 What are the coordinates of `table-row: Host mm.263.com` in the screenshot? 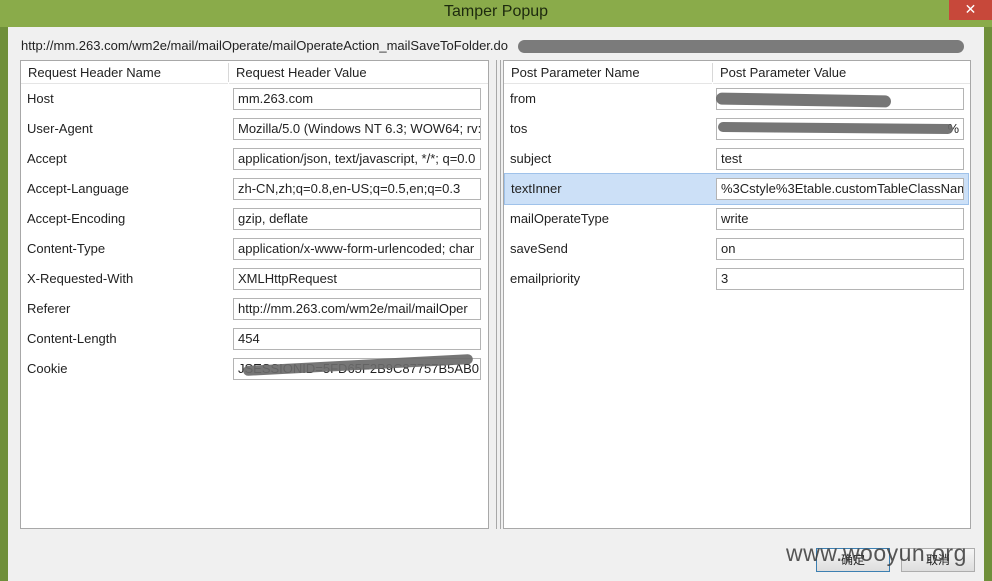 It's located at (254, 99).